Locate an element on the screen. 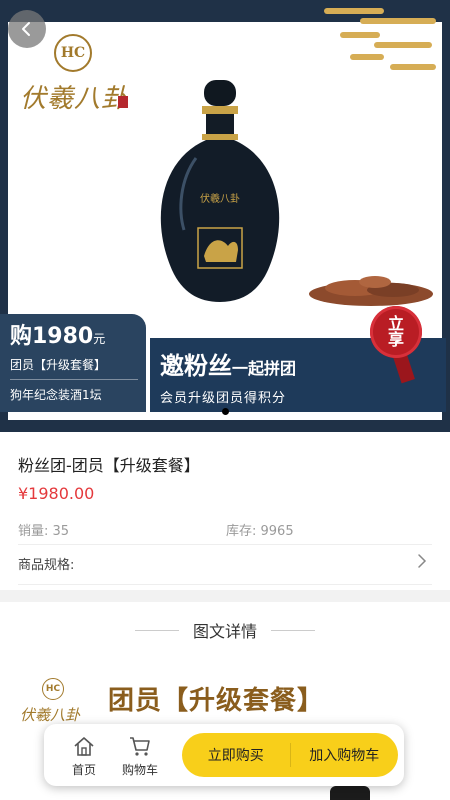  brand-logo-mark: HC is located at coordinates (73, 53).